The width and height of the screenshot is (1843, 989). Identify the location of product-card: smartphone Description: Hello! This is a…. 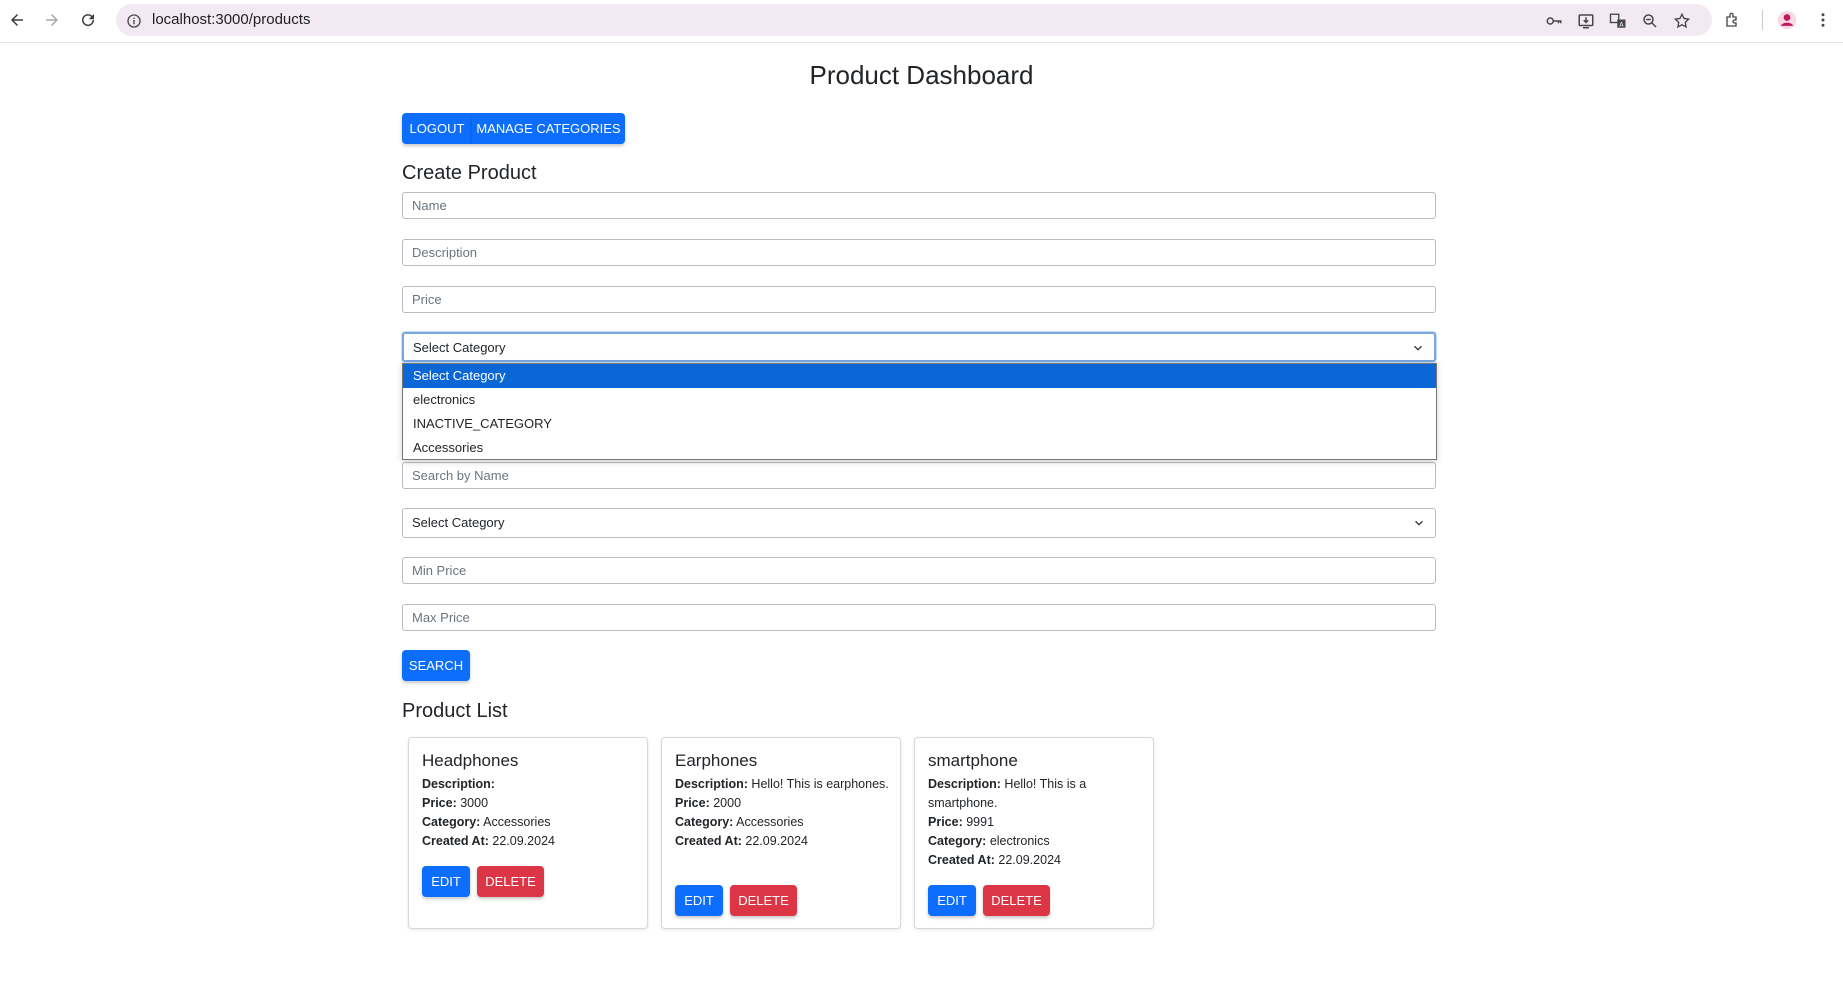
(1034, 833).